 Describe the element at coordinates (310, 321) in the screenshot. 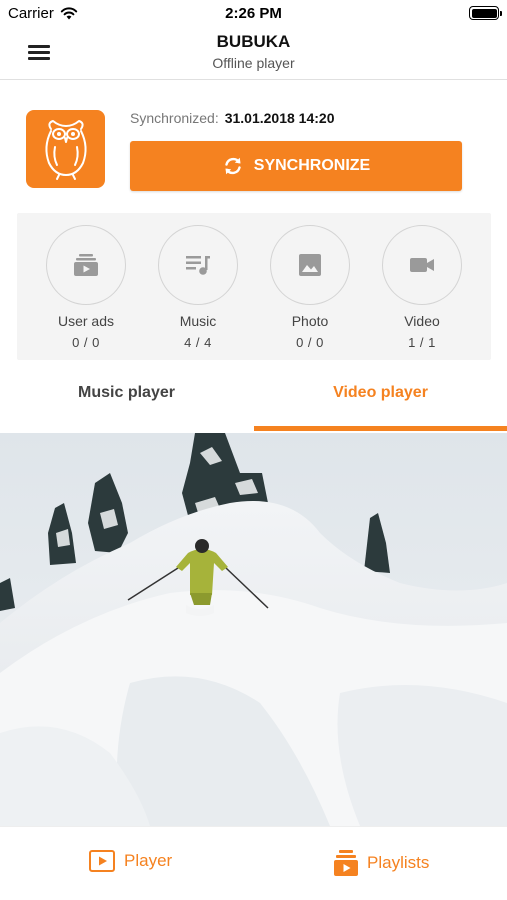

I see `category-name: Photo` at that location.